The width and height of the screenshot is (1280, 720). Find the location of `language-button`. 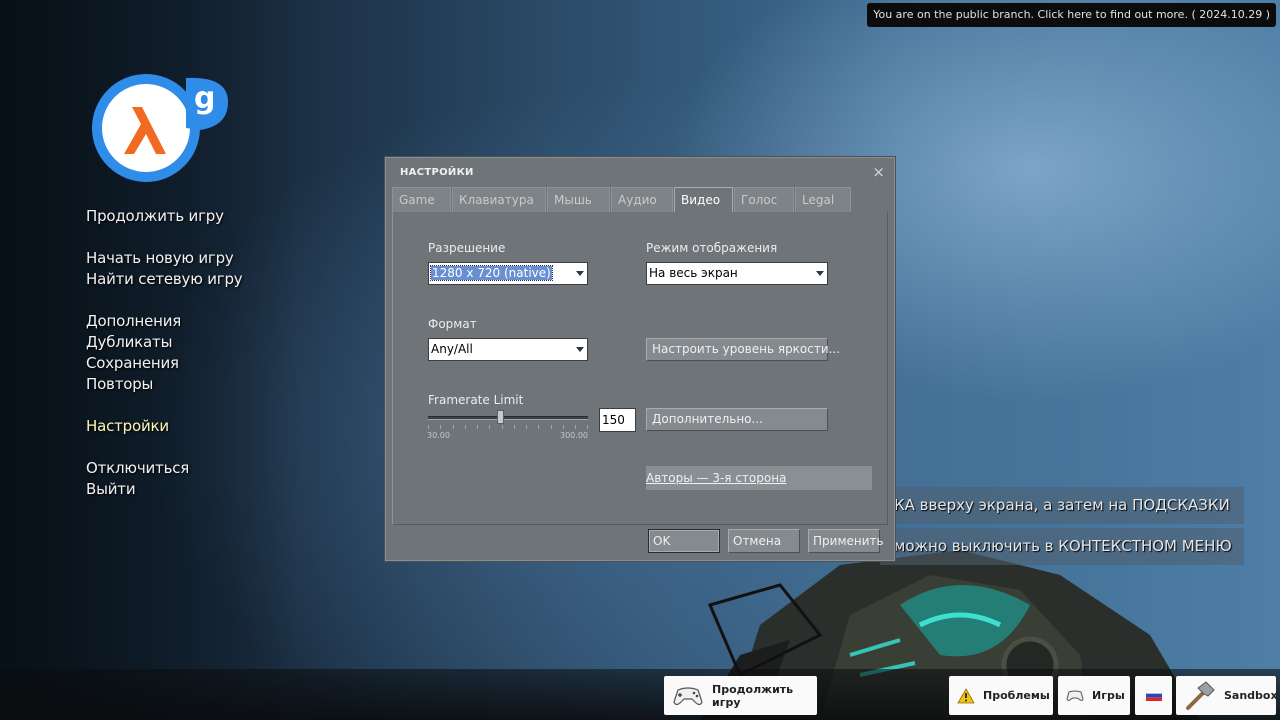

language-button is located at coordinates (1153, 695).